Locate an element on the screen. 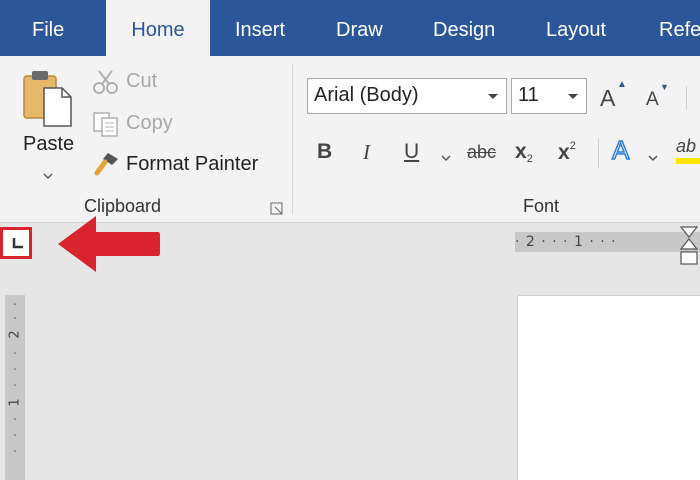 The image size is (700, 480). format-painter-icon is located at coordinates (106, 164).